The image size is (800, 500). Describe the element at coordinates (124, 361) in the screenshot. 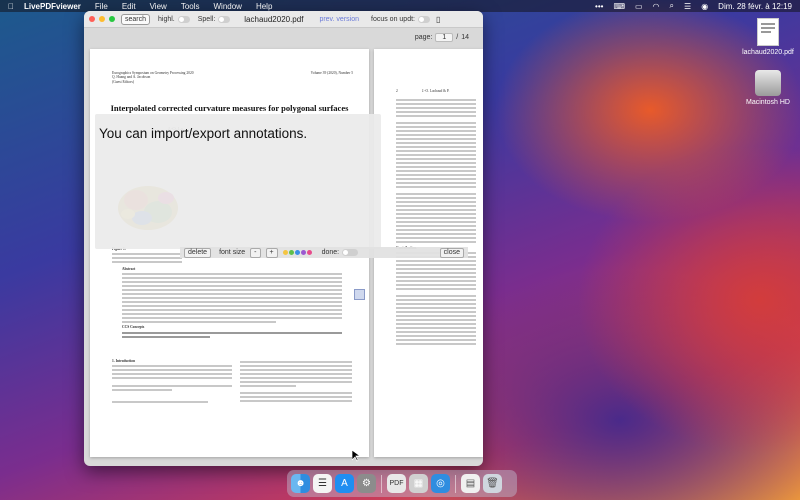

I see `intro-heading: 1. Introduction` at that location.